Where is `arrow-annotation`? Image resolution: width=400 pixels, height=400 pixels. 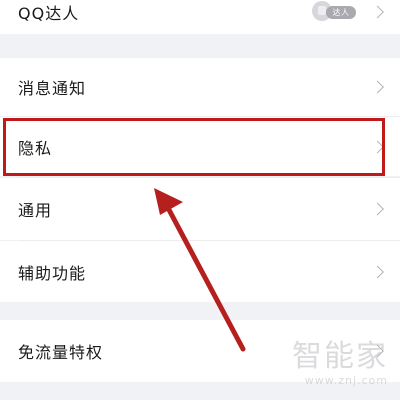 arrow-annotation is located at coordinates (200, 270).